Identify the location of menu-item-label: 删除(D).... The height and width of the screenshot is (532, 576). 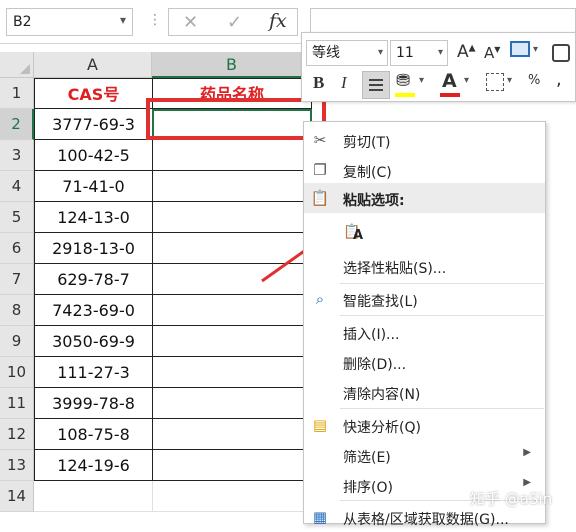
(375, 365).